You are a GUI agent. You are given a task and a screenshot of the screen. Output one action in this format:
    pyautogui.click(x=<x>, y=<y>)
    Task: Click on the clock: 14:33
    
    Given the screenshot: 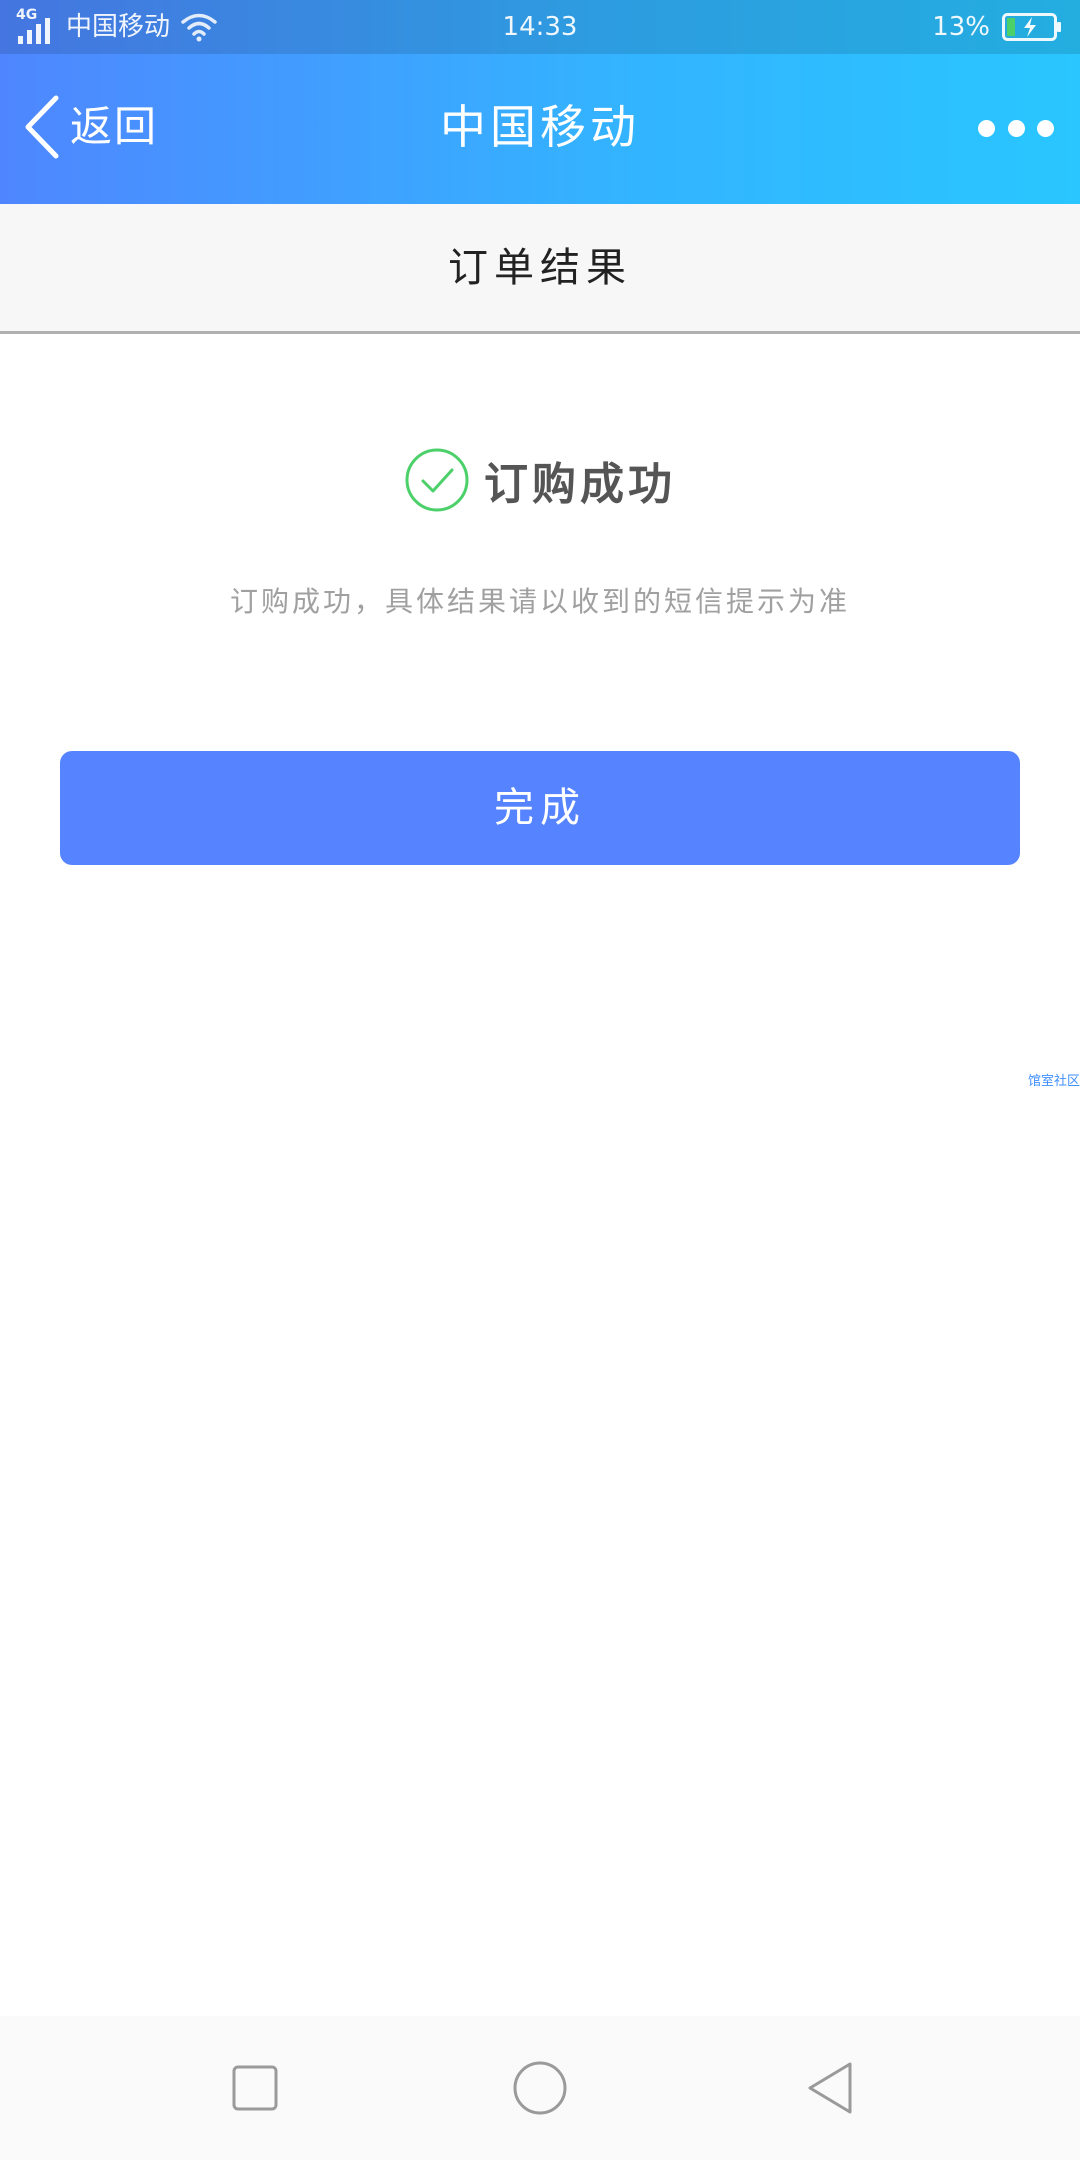 What is the action you would take?
    pyautogui.click(x=540, y=27)
    